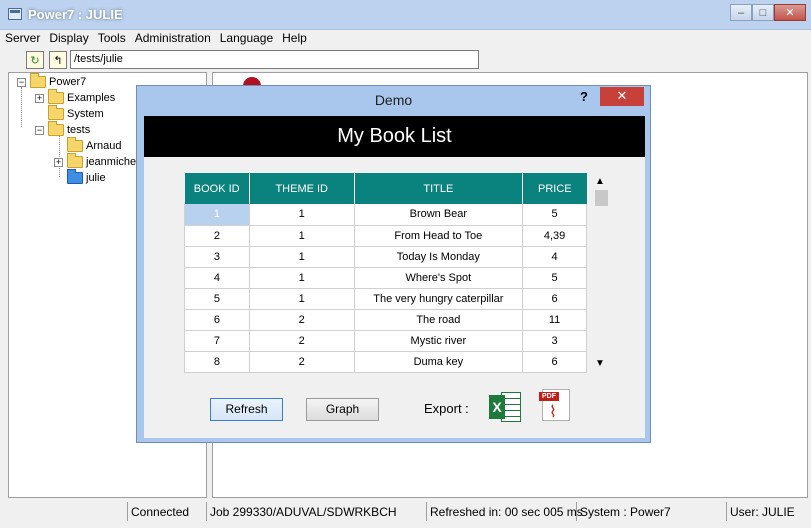  Describe the element at coordinates (622, 96) in the screenshot. I see `dialog-close-button: ✕` at that location.